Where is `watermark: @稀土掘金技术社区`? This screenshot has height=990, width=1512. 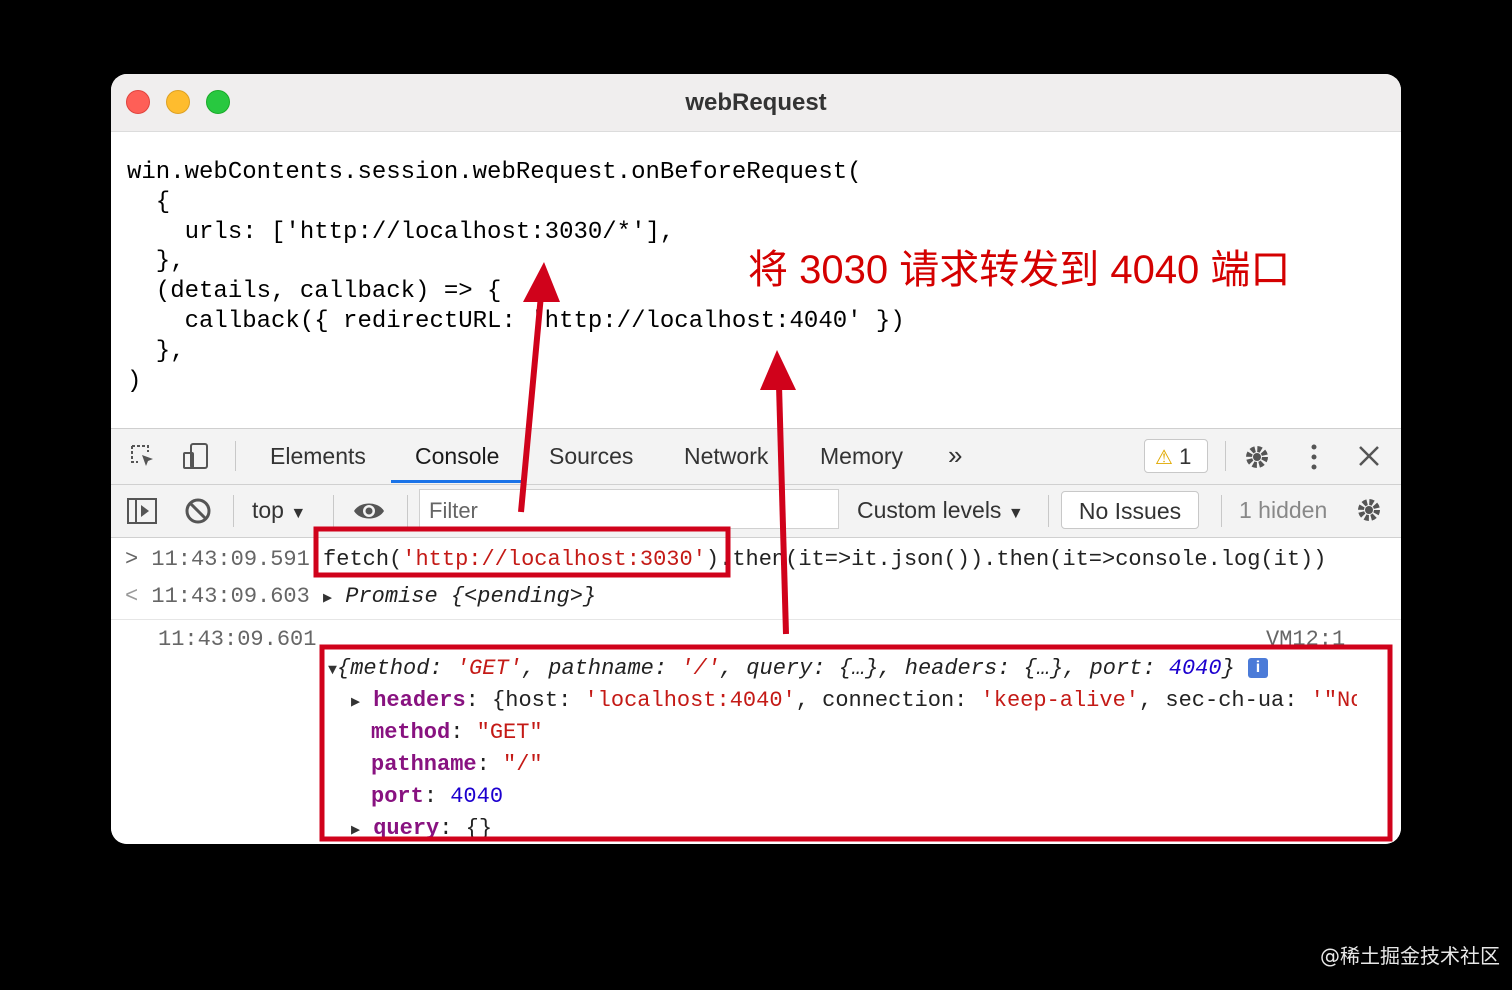 watermark: @稀土掘金技术社区 is located at coordinates (1410, 956).